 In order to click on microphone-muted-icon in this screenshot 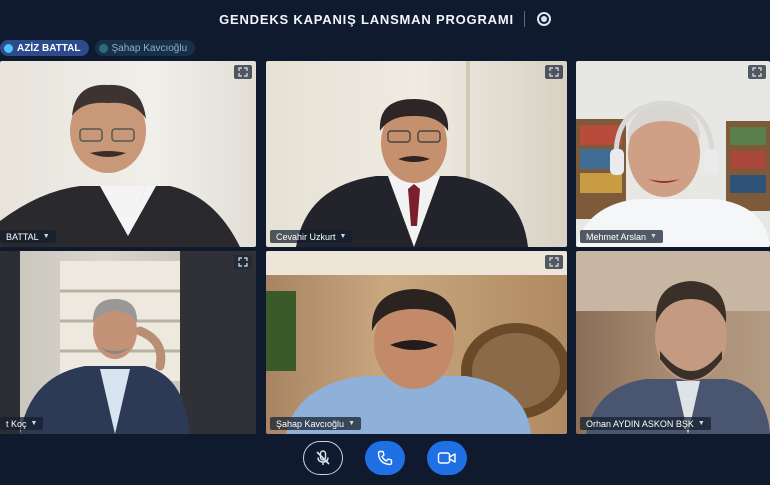, I will do `click(323, 458)`.